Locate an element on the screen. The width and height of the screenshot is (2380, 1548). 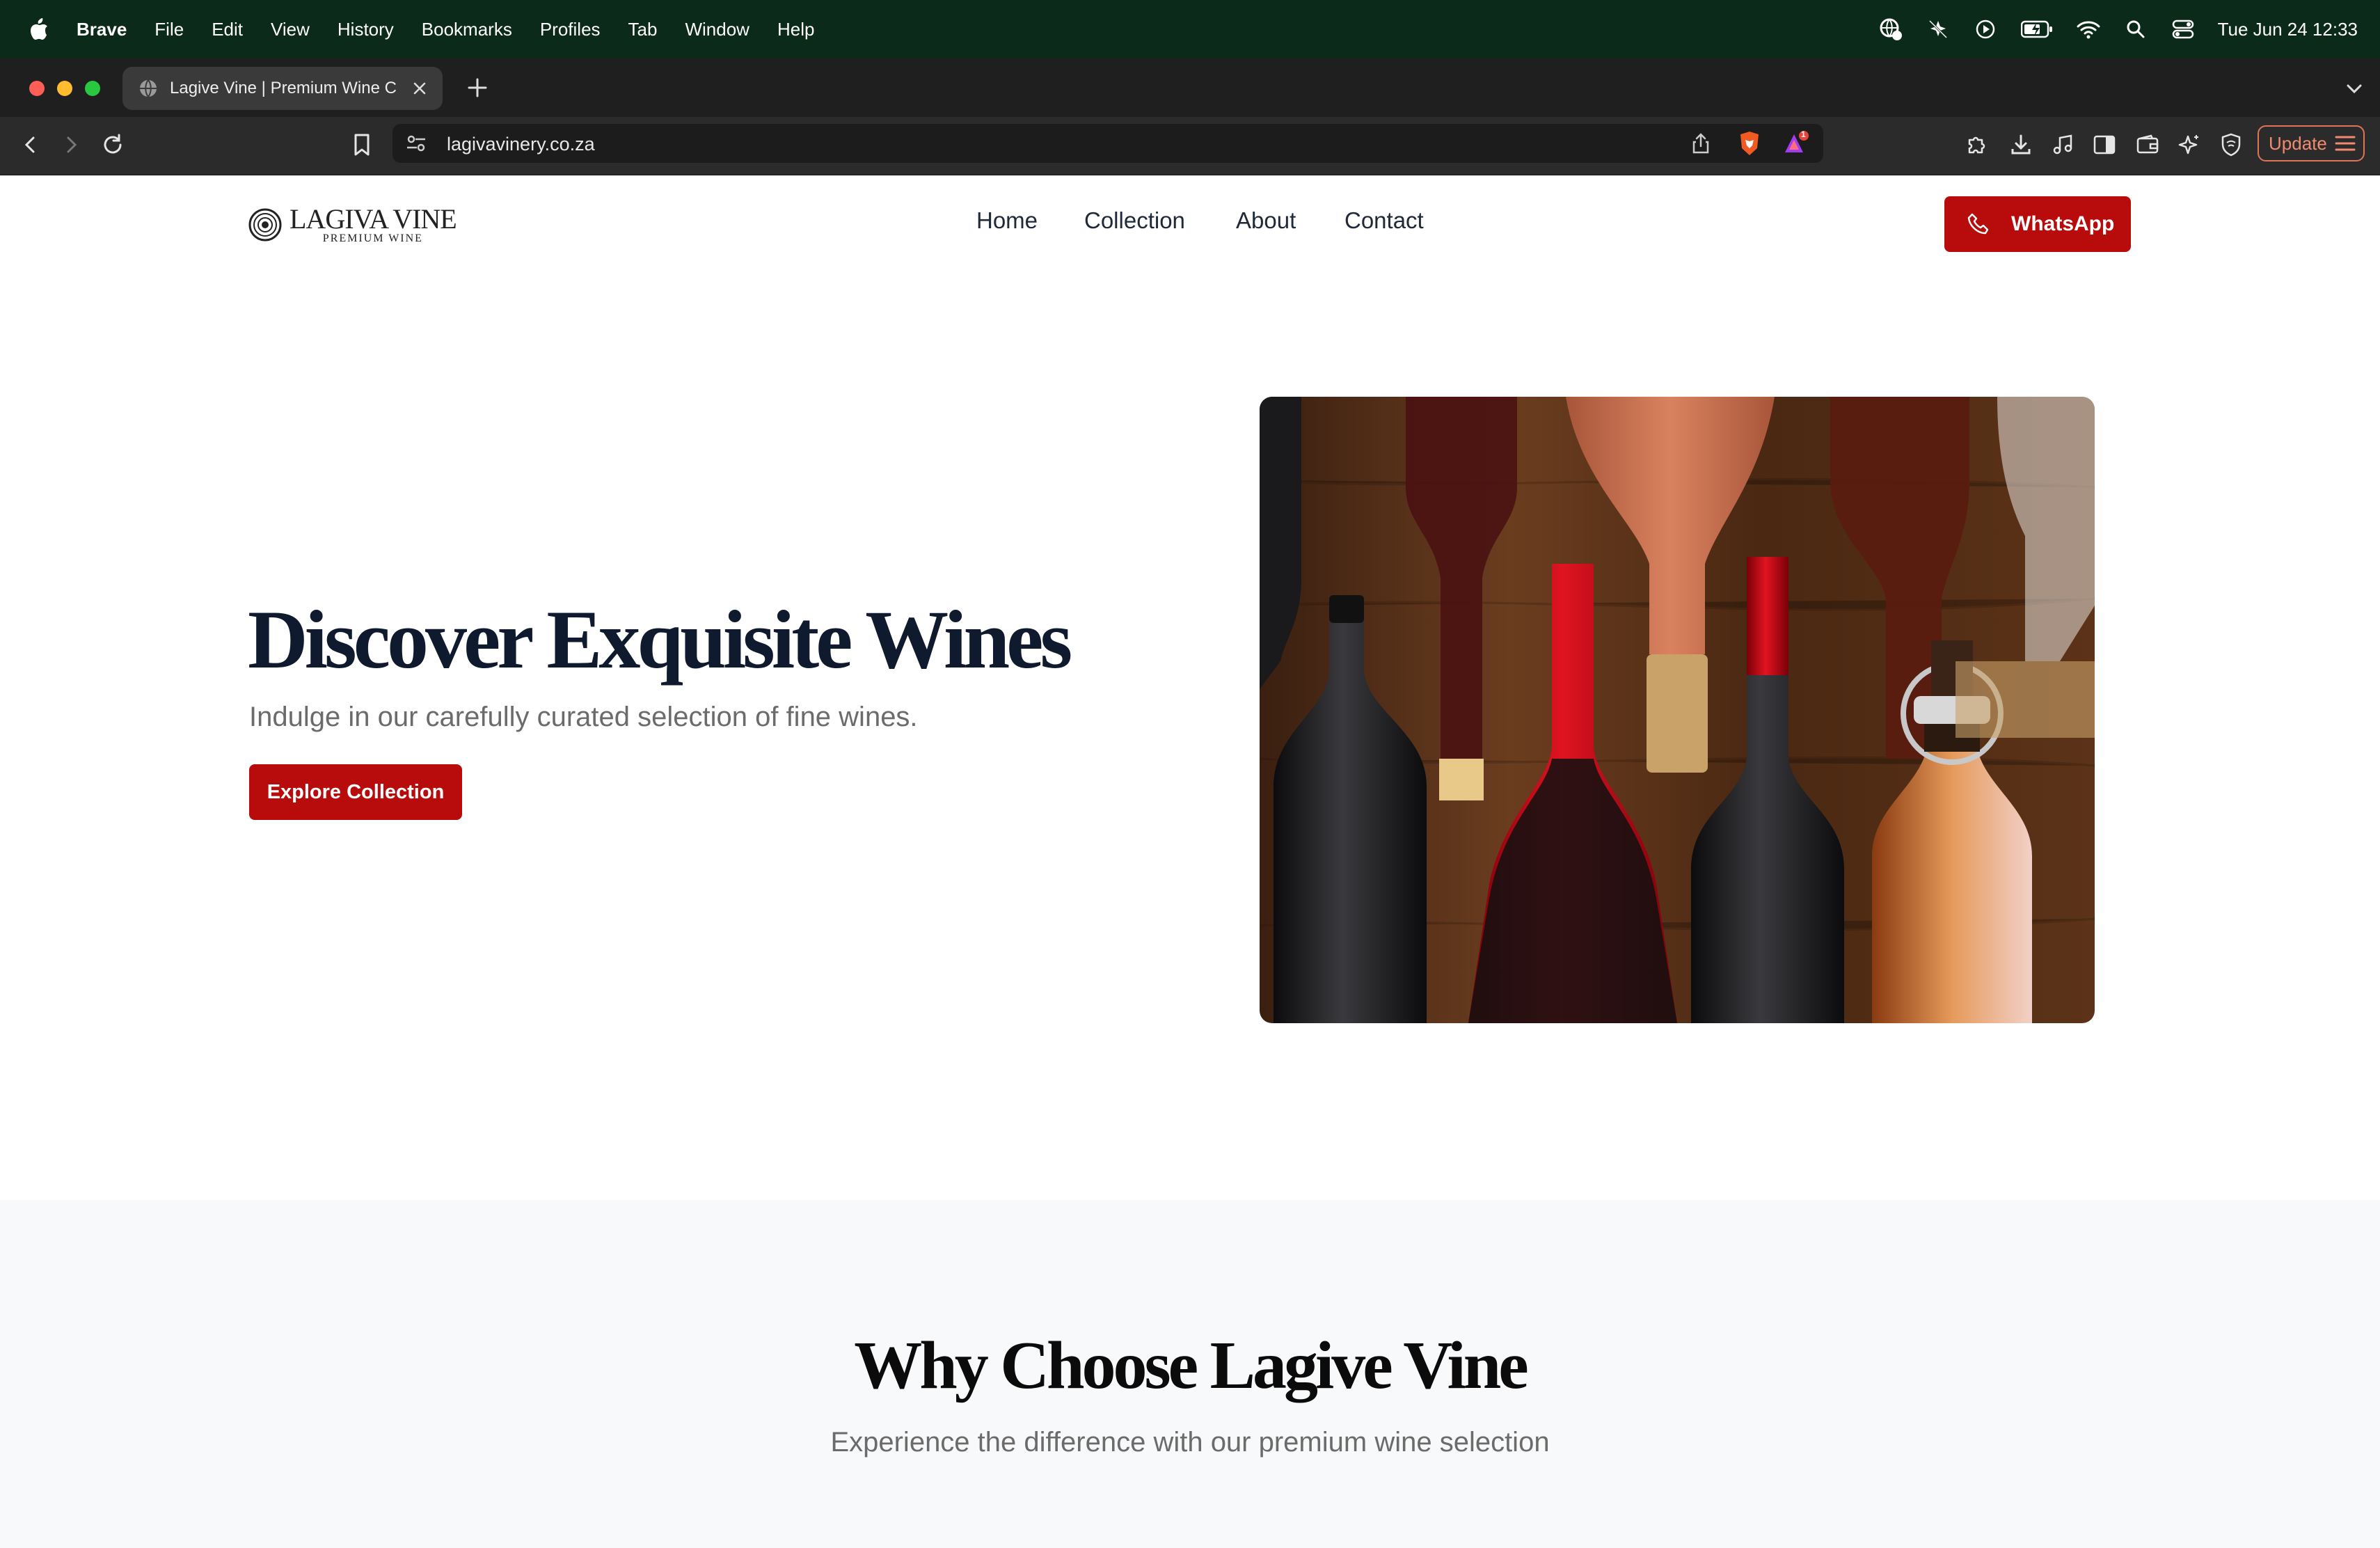
nav-home: Home is located at coordinates (1007, 220).